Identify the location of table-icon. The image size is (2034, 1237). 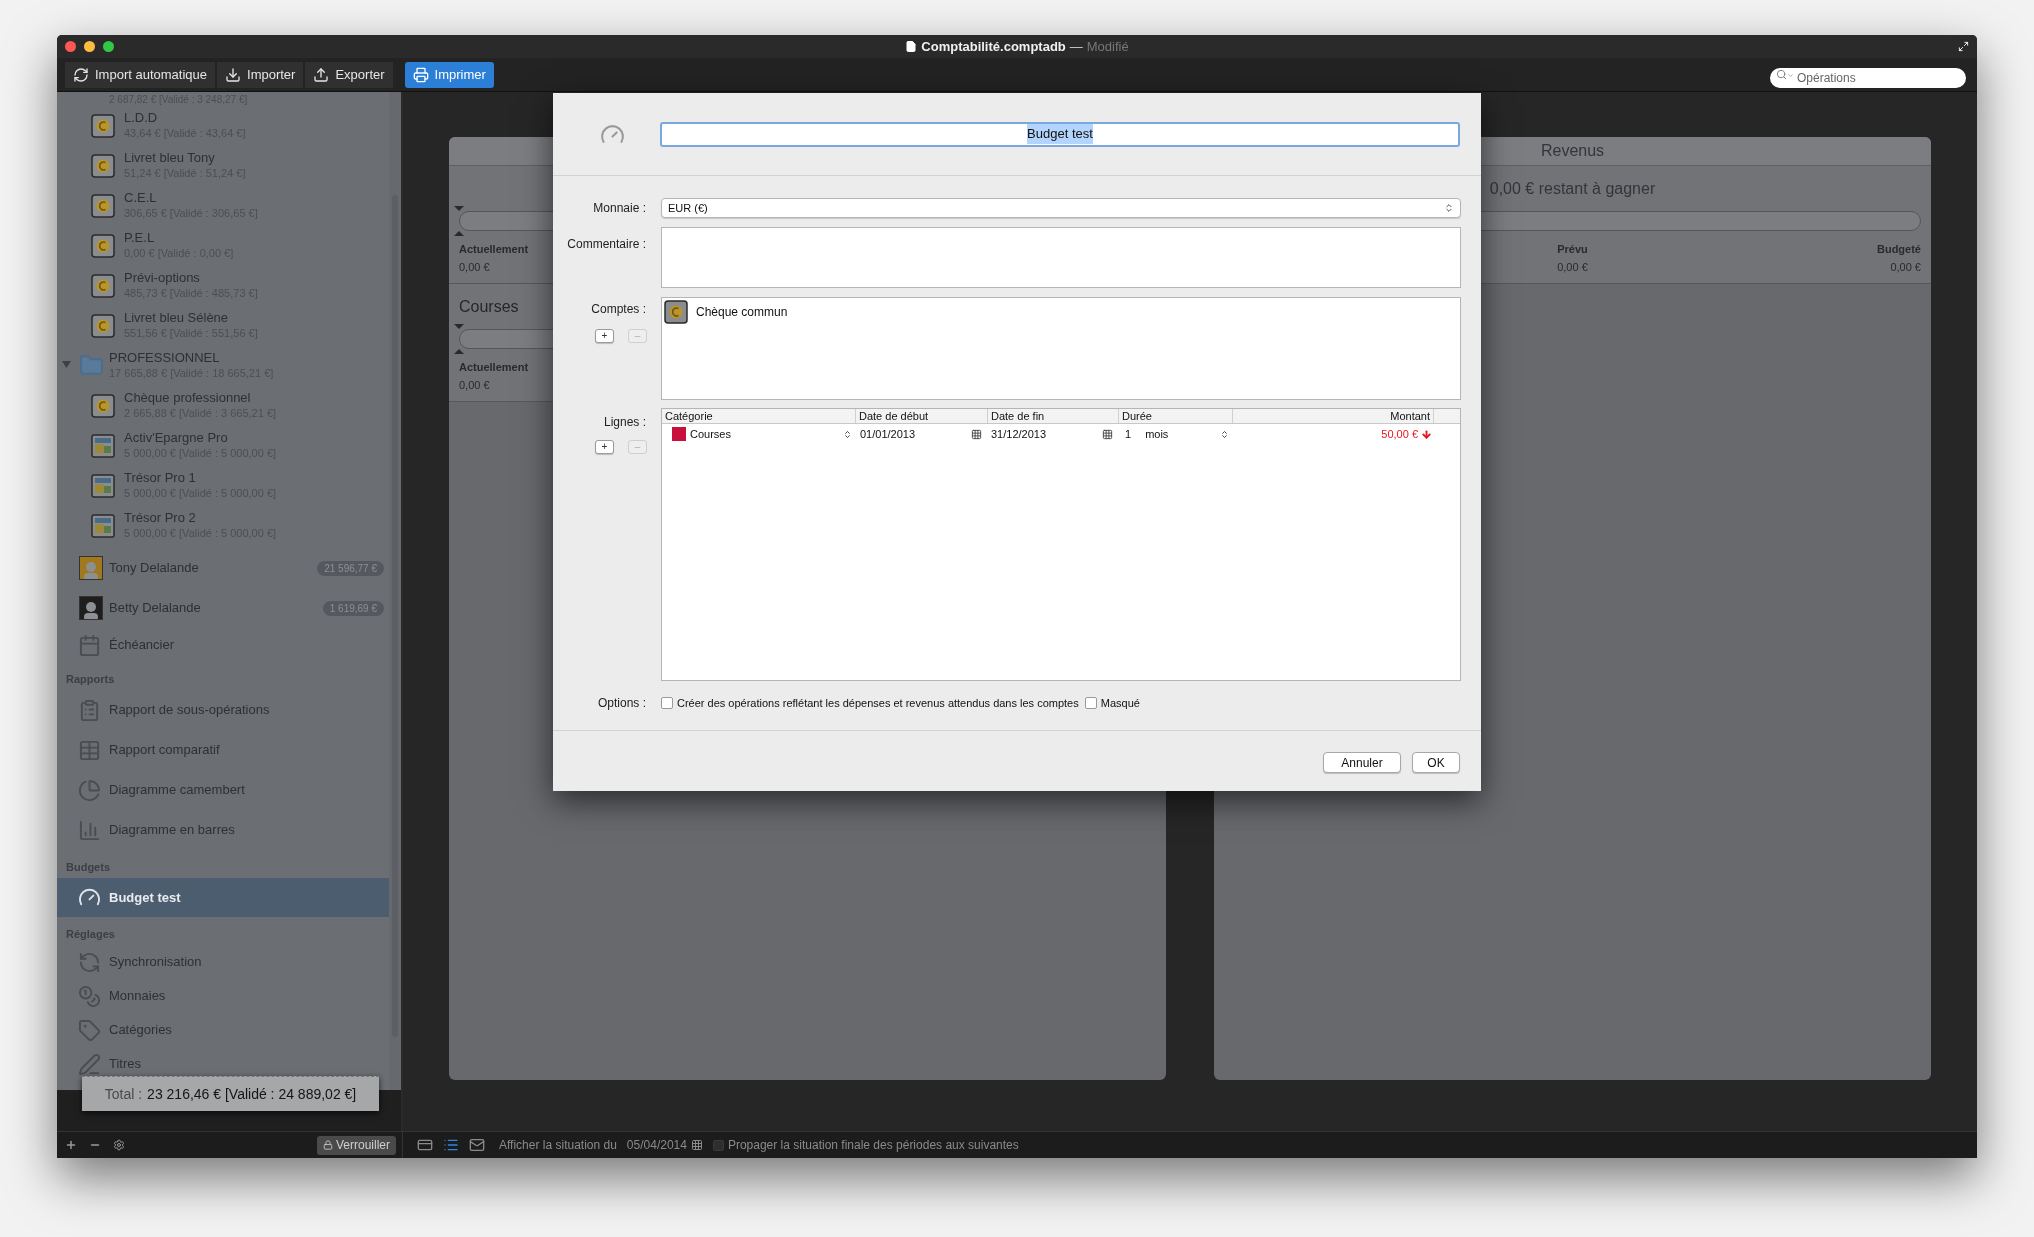
(89, 750).